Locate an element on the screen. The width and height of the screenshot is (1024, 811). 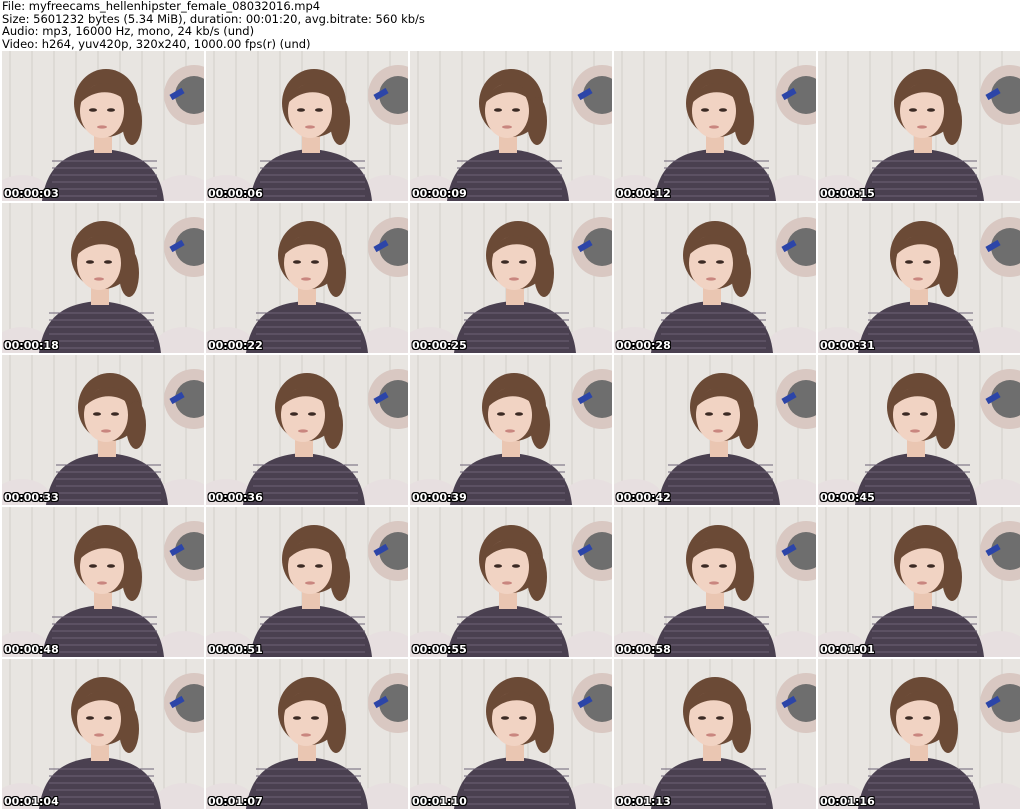
video-thumbnail: 00:00:06 is located at coordinates (307, 126).